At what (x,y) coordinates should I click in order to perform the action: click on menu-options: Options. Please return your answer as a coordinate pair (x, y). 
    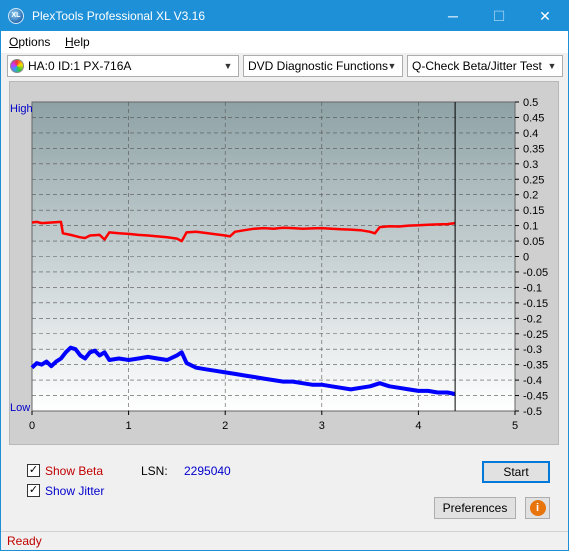
    Looking at the image, I should click on (29, 42).